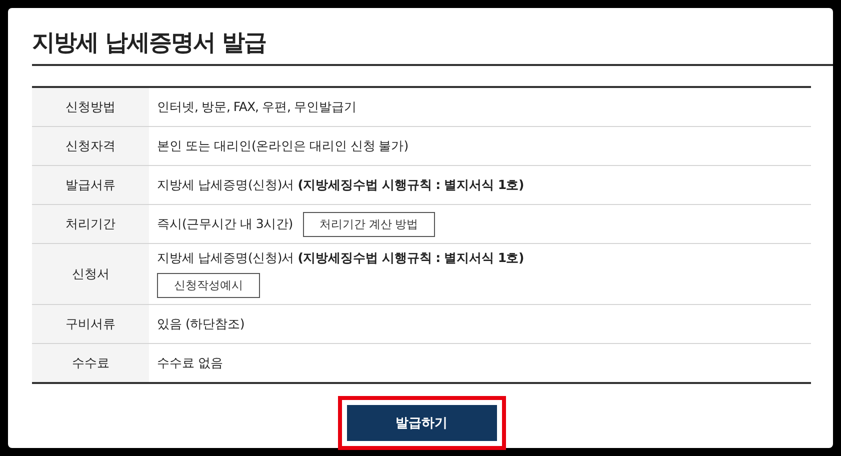 The width and height of the screenshot is (841, 456). Describe the element at coordinates (90, 274) in the screenshot. I see `row-label: 신청서` at that location.